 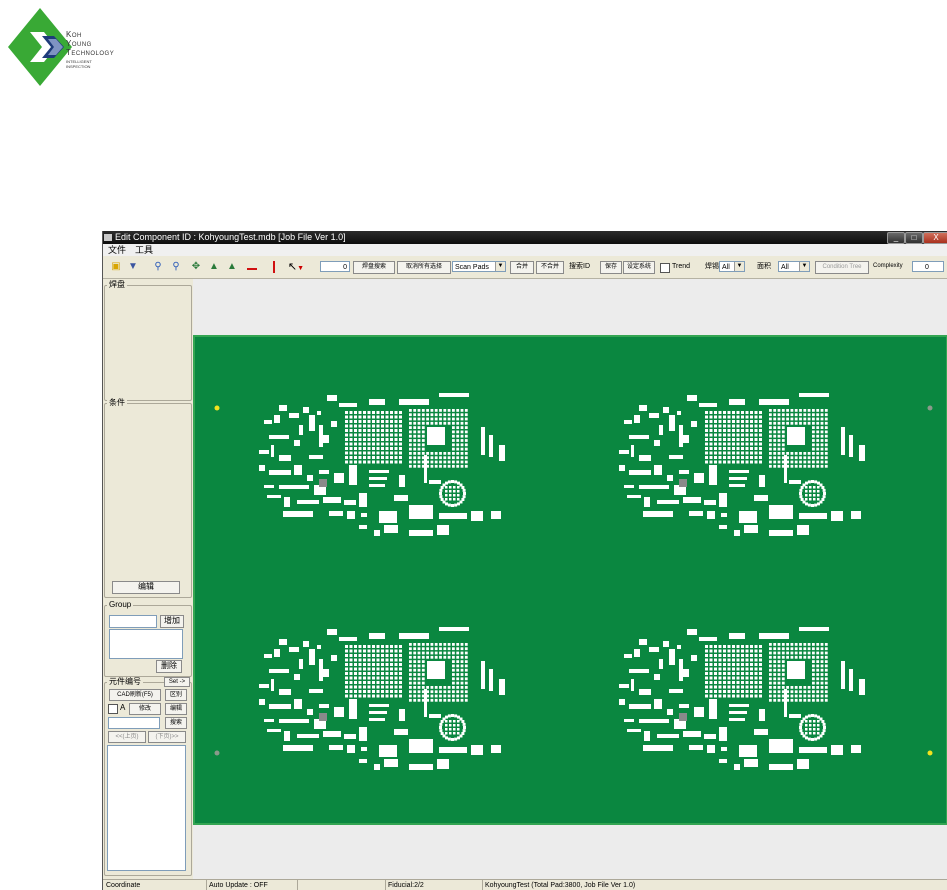 I want to click on import-icon: ▼, so click(x=133, y=267).